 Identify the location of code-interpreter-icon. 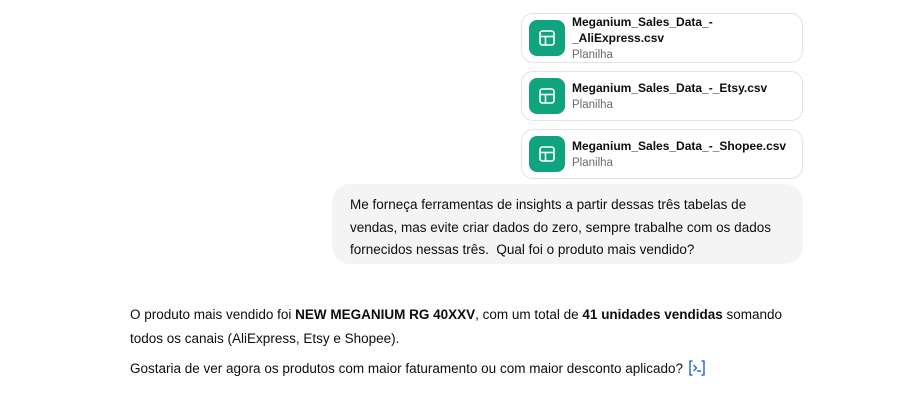
(697, 368).